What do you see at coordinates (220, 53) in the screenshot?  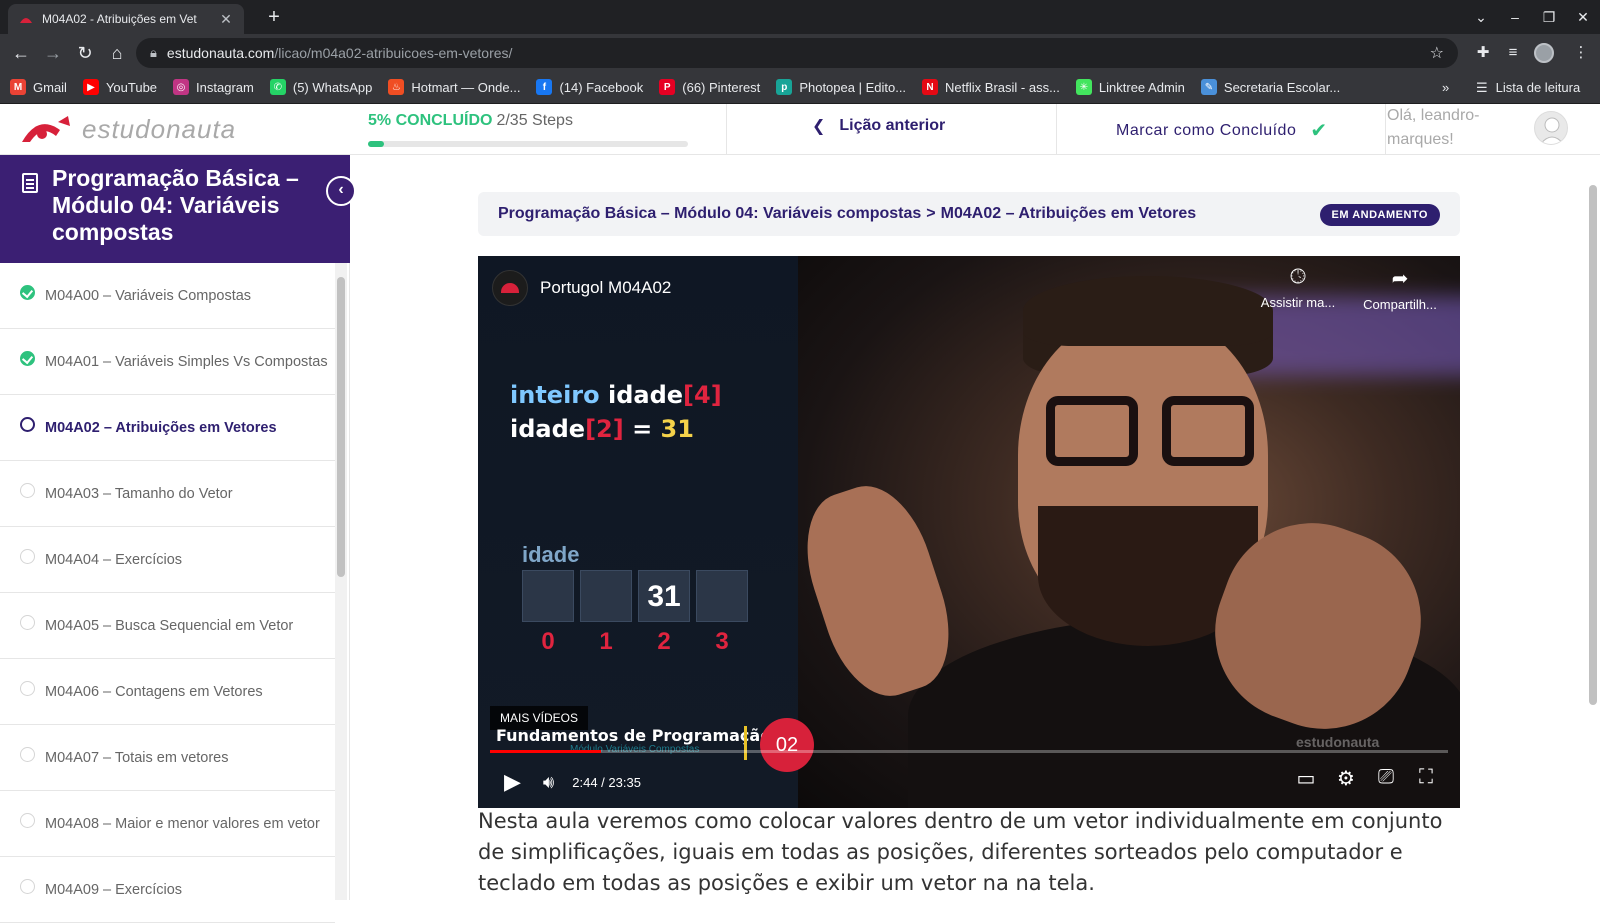 I see `url-domain: estudonauta.com` at bounding box center [220, 53].